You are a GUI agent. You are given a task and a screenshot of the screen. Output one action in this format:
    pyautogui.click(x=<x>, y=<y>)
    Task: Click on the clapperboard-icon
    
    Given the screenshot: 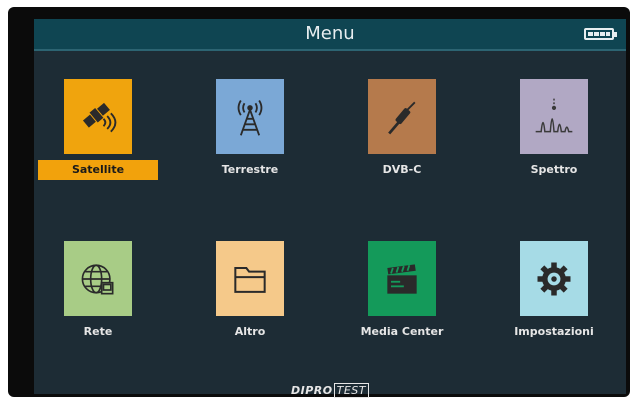 What is the action you would take?
    pyautogui.click(x=402, y=278)
    